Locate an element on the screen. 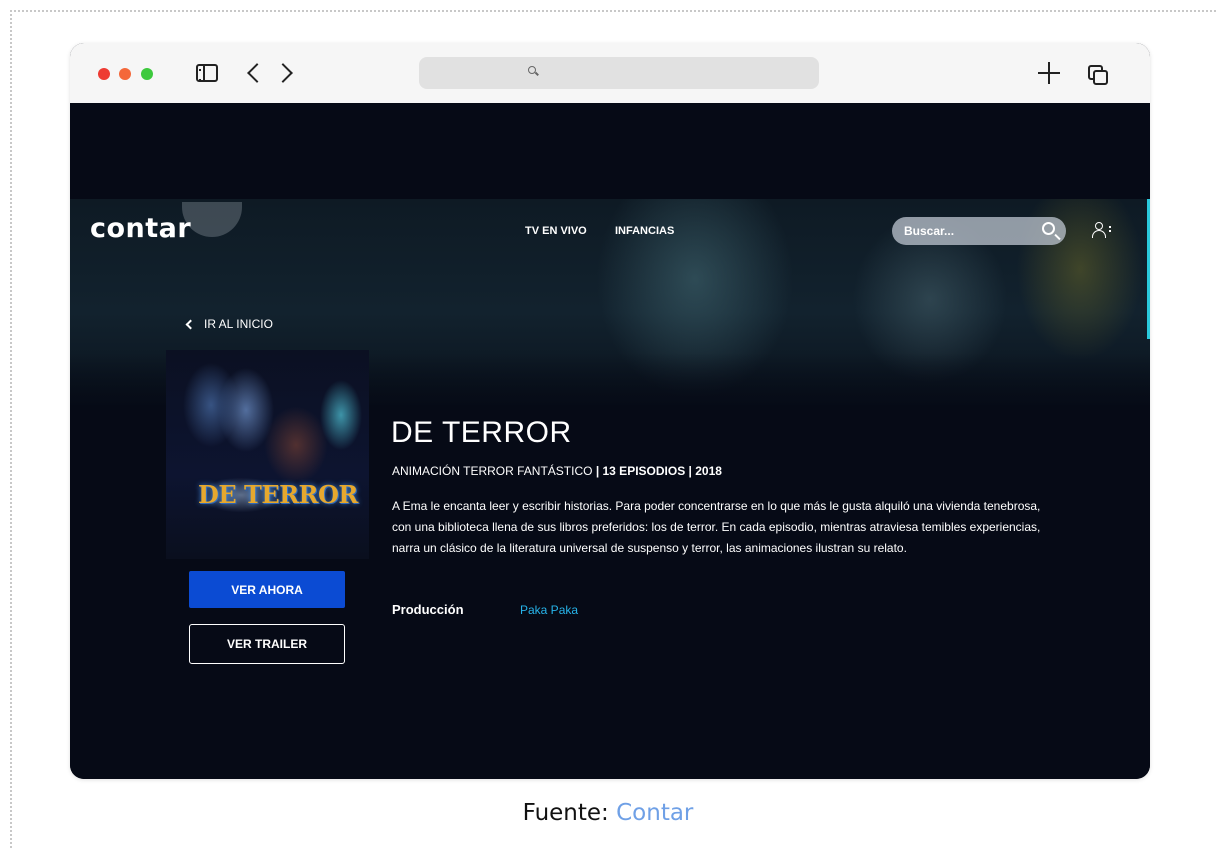 Image resolution: width=1216 pixels, height=848 pixels. watch-trailer-button: VER TRAILER is located at coordinates (267, 644).